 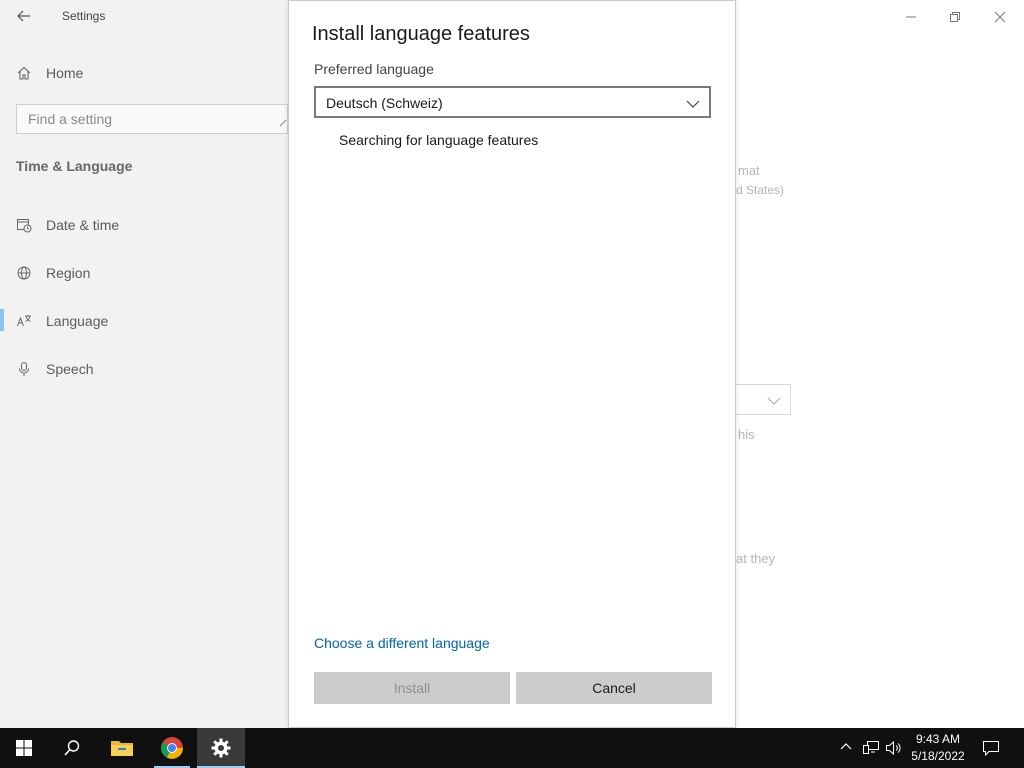 I want to click on nav-region: Region, so click(x=53, y=273).